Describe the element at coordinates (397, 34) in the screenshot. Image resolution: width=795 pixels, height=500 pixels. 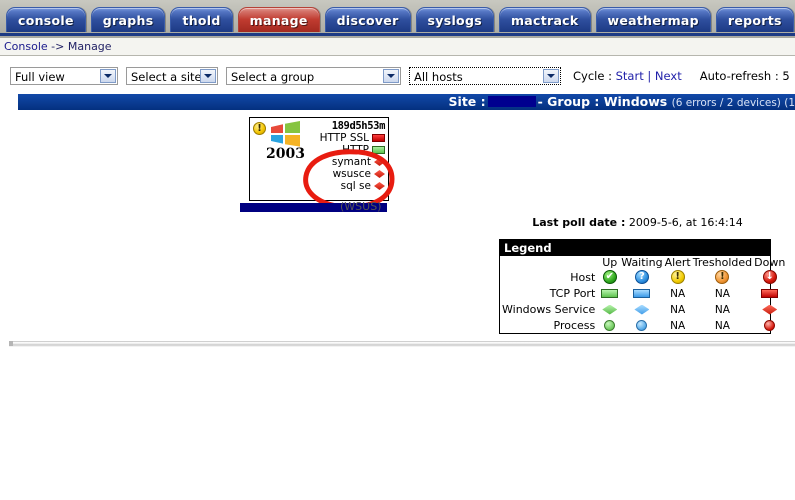
I see `tab-bar-underline` at that location.